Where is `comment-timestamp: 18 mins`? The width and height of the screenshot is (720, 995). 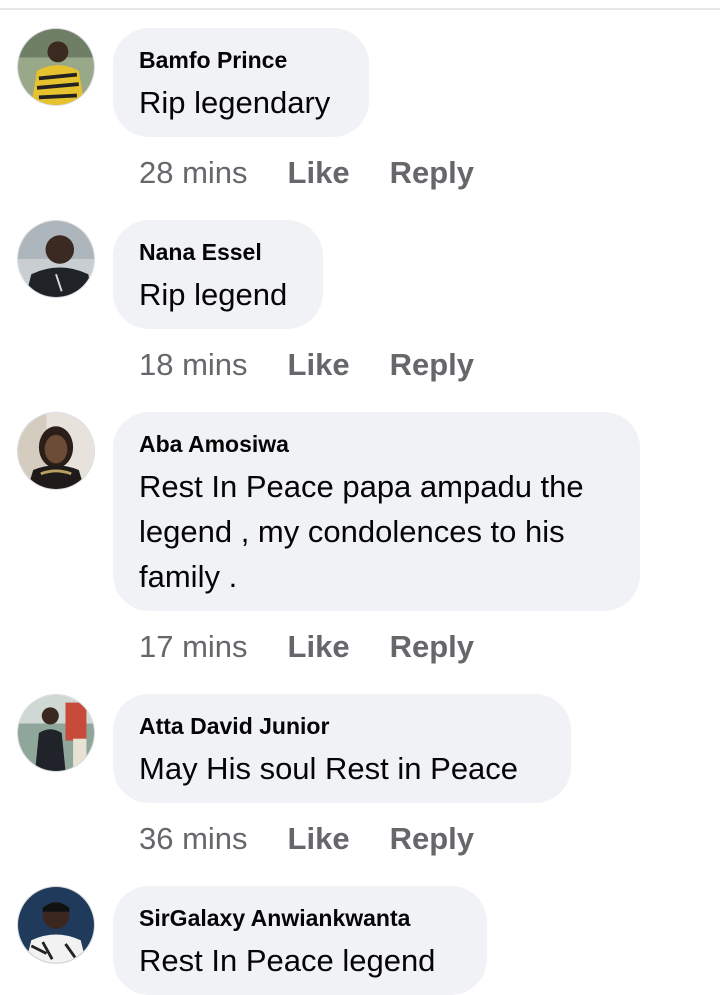
comment-timestamp: 18 mins is located at coordinates (193, 365).